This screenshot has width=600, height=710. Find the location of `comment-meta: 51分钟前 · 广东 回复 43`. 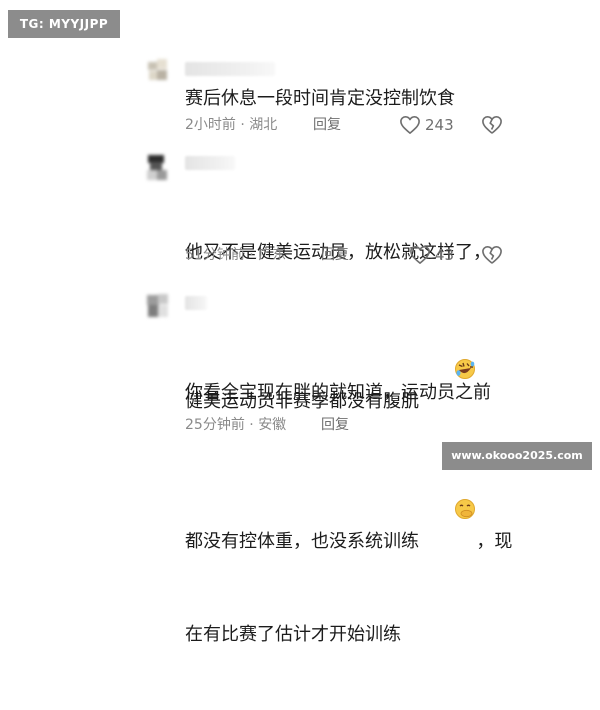

comment-meta: 51分钟前 · 广东 回复 43 is located at coordinates (365, 255).